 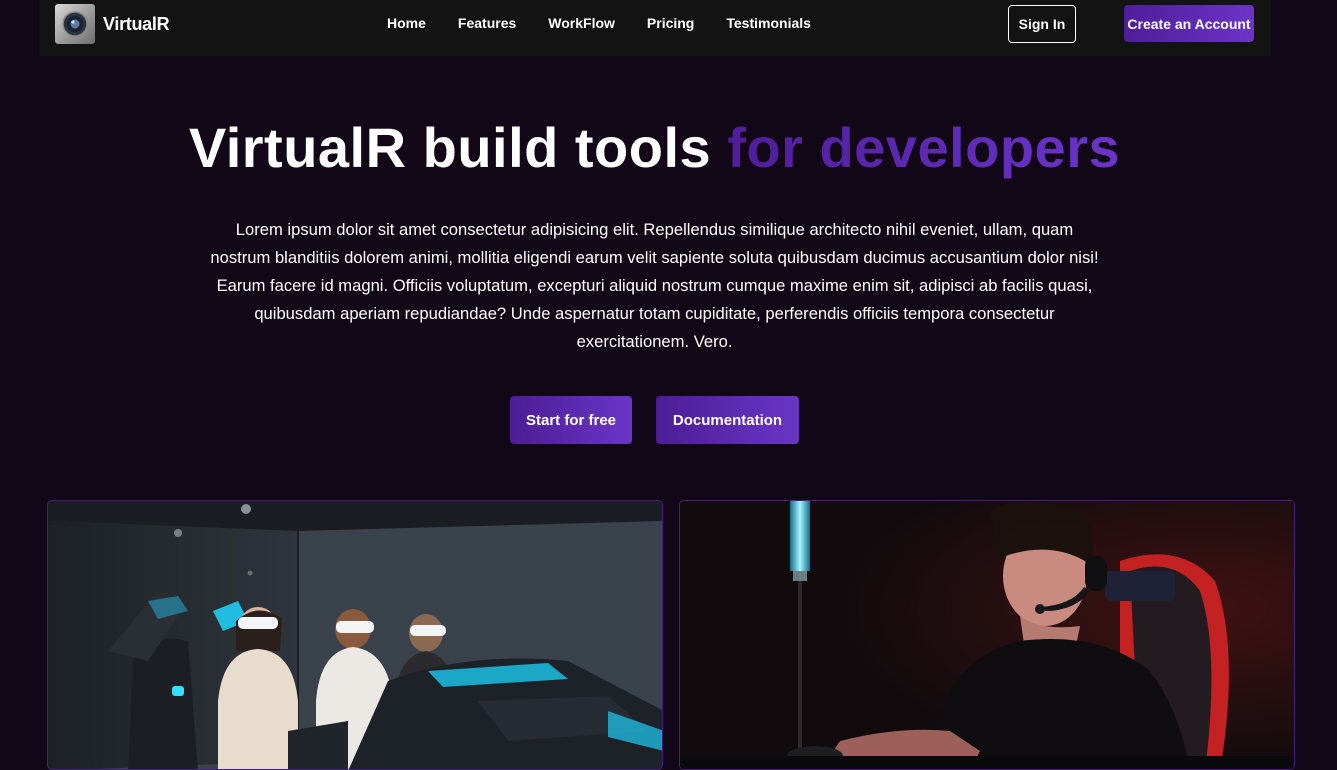 I want to click on nav-link-pricing: Pricing, so click(x=670, y=23).